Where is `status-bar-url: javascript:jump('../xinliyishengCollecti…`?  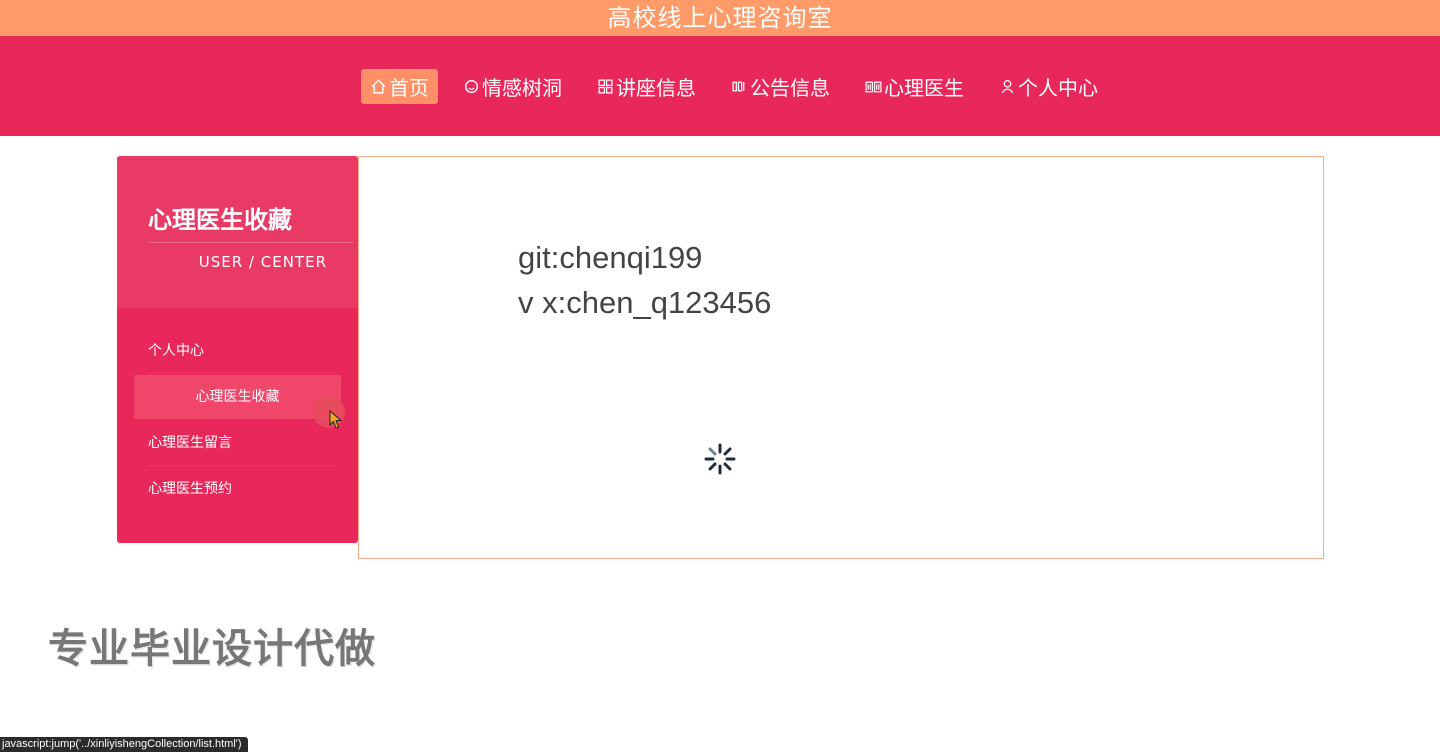 status-bar-url: javascript:jump('../xinliyishengCollecti… is located at coordinates (124, 744).